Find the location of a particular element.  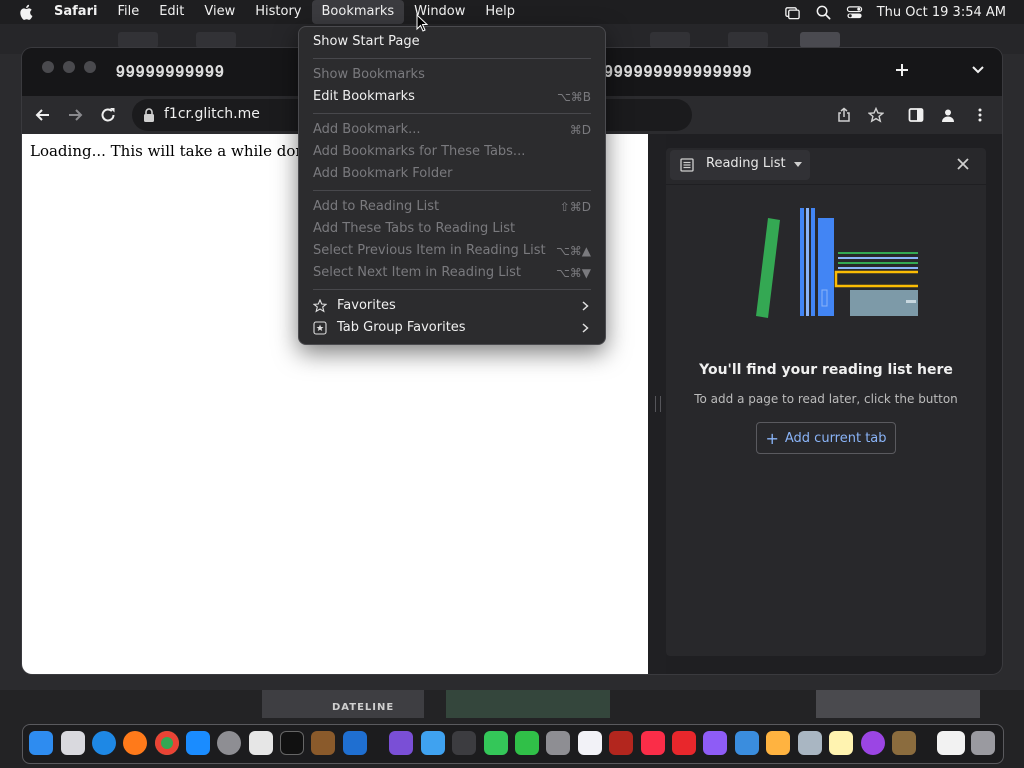

tab-group-star-icon is located at coordinates (320, 328).